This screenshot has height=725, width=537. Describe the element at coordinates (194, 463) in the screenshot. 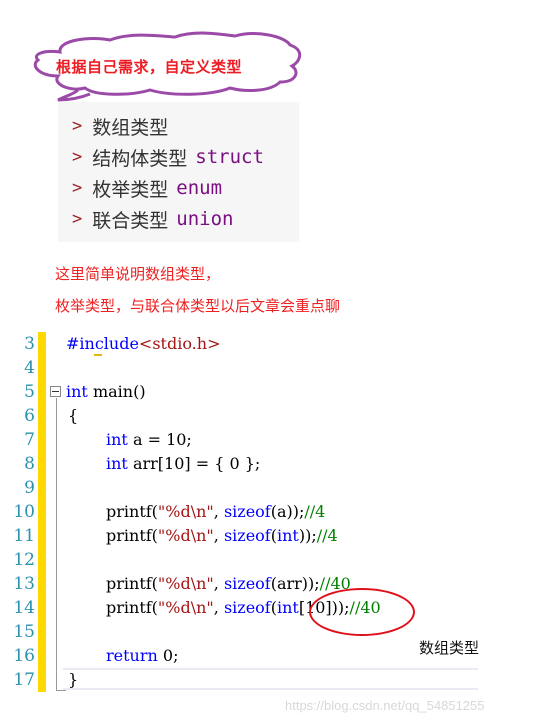

I see `code-text: arr[10] = { 0 };` at that location.